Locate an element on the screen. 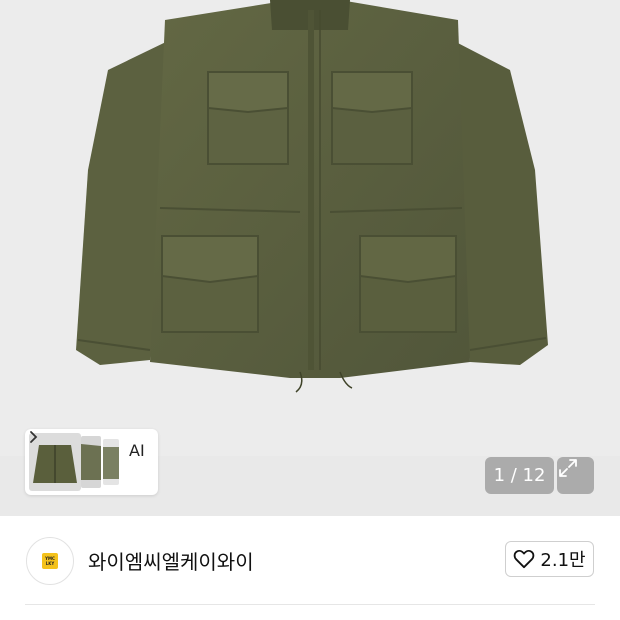 The height and width of the screenshot is (620, 620). seller-logo: YMC LKY is located at coordinates (50, 561).